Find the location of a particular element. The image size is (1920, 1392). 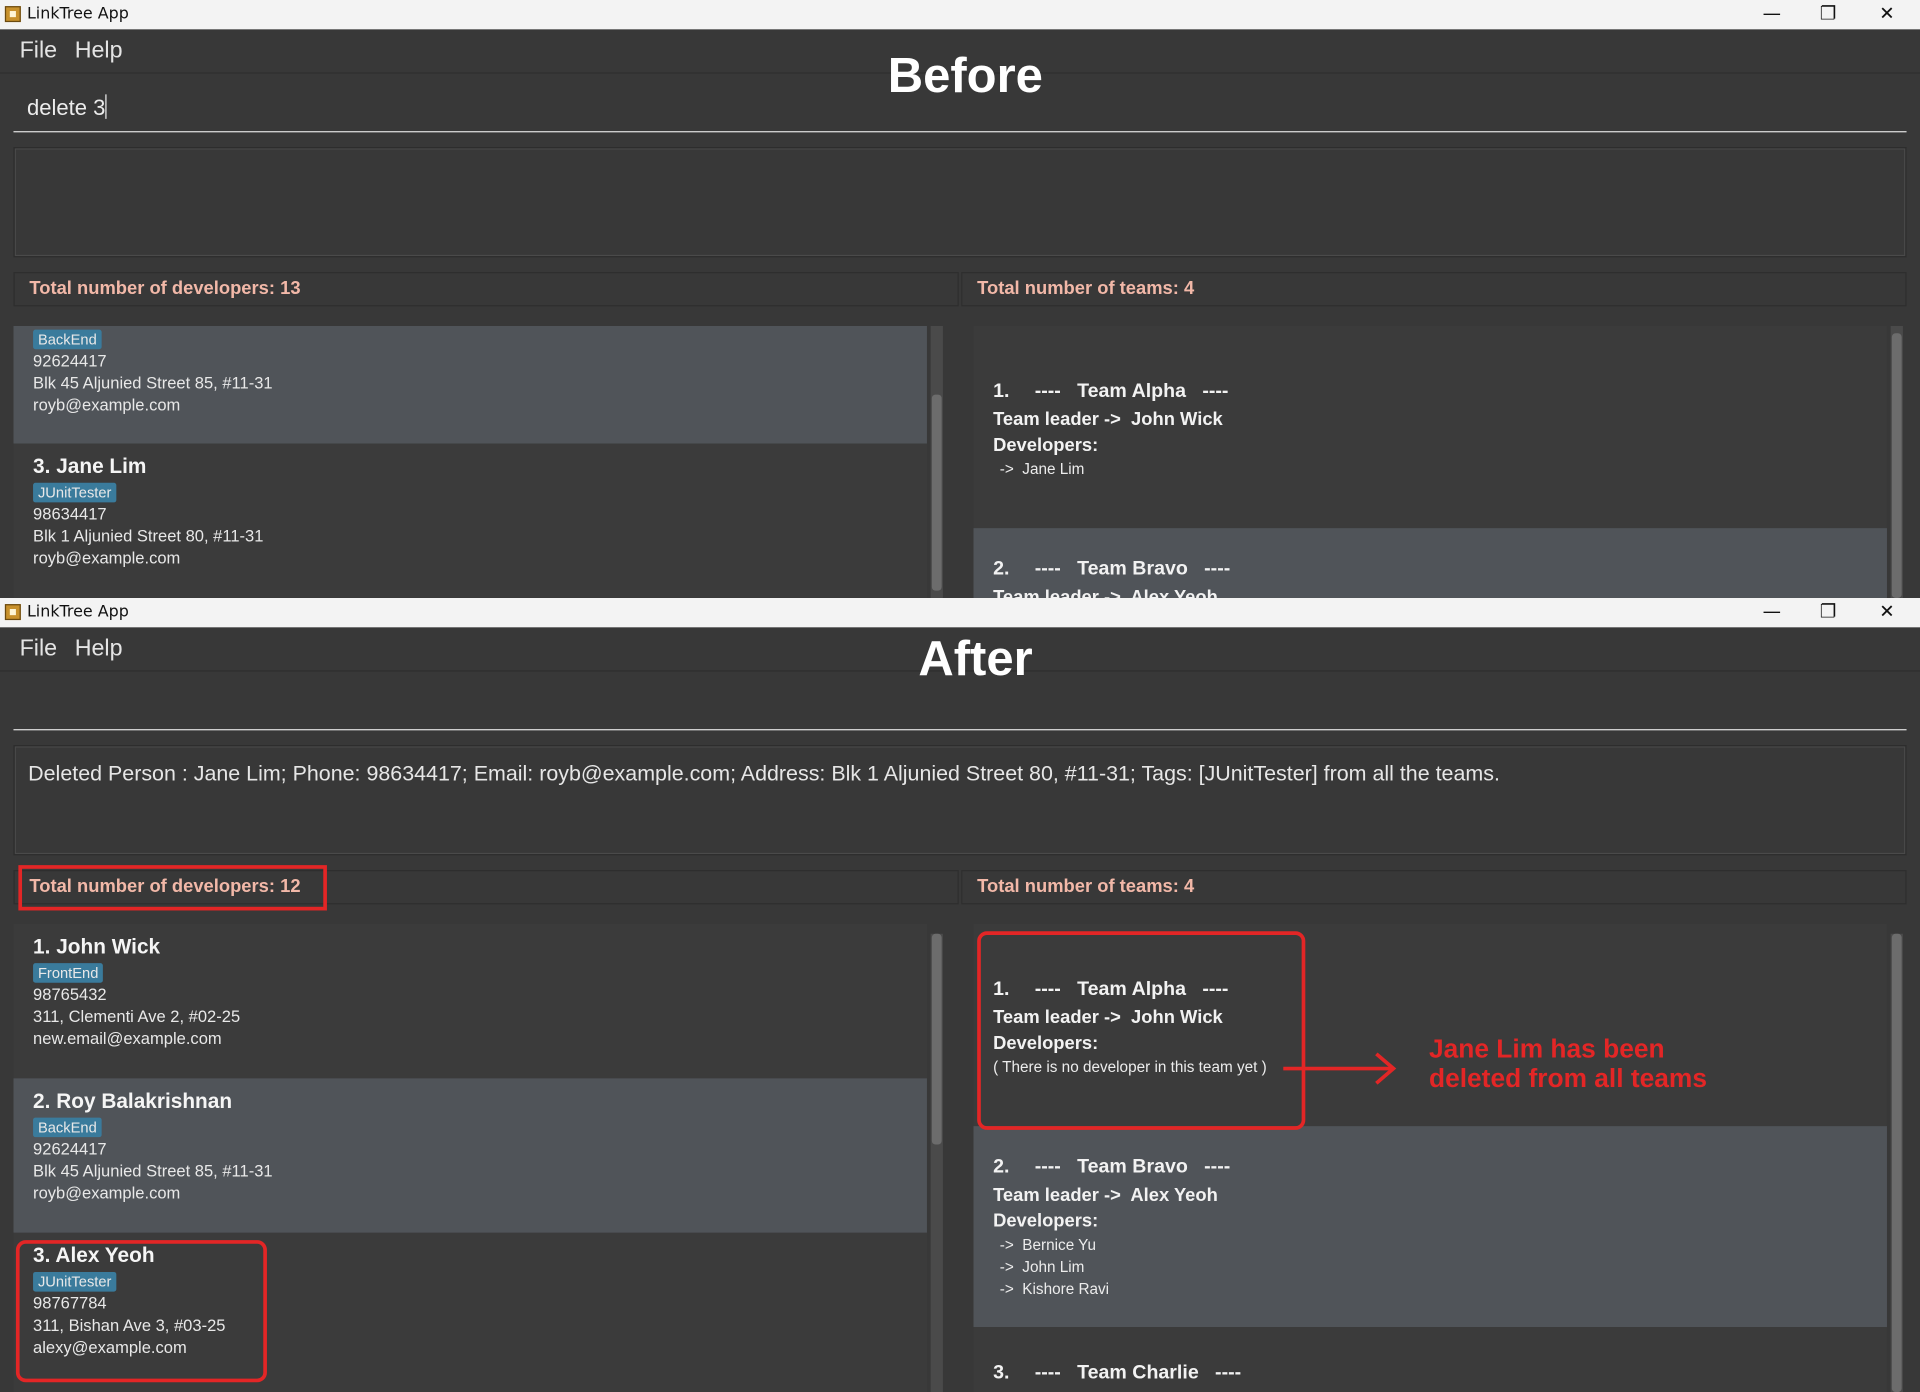

annotation-arrow-icon is located at coordinates (1340, 1068).